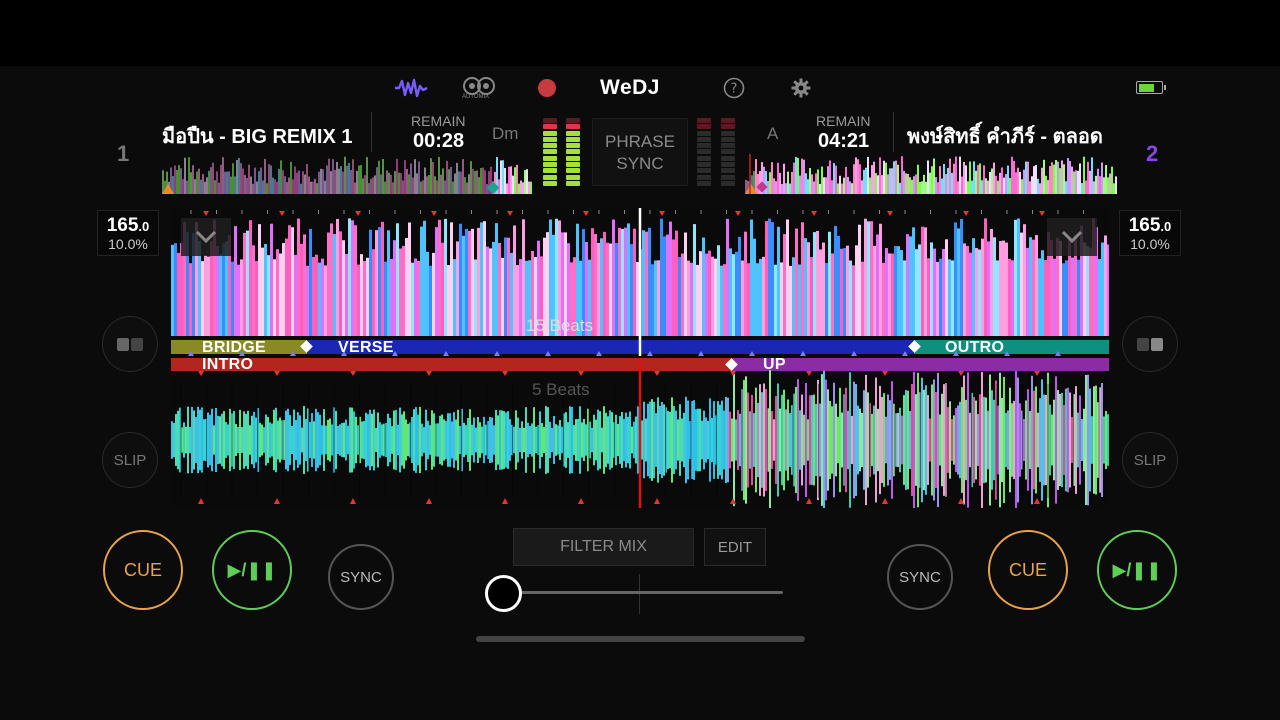 The width and height of the screenshot is (1280, 720). I want to click on deck-1-overview-waveform, so click(347, 174).